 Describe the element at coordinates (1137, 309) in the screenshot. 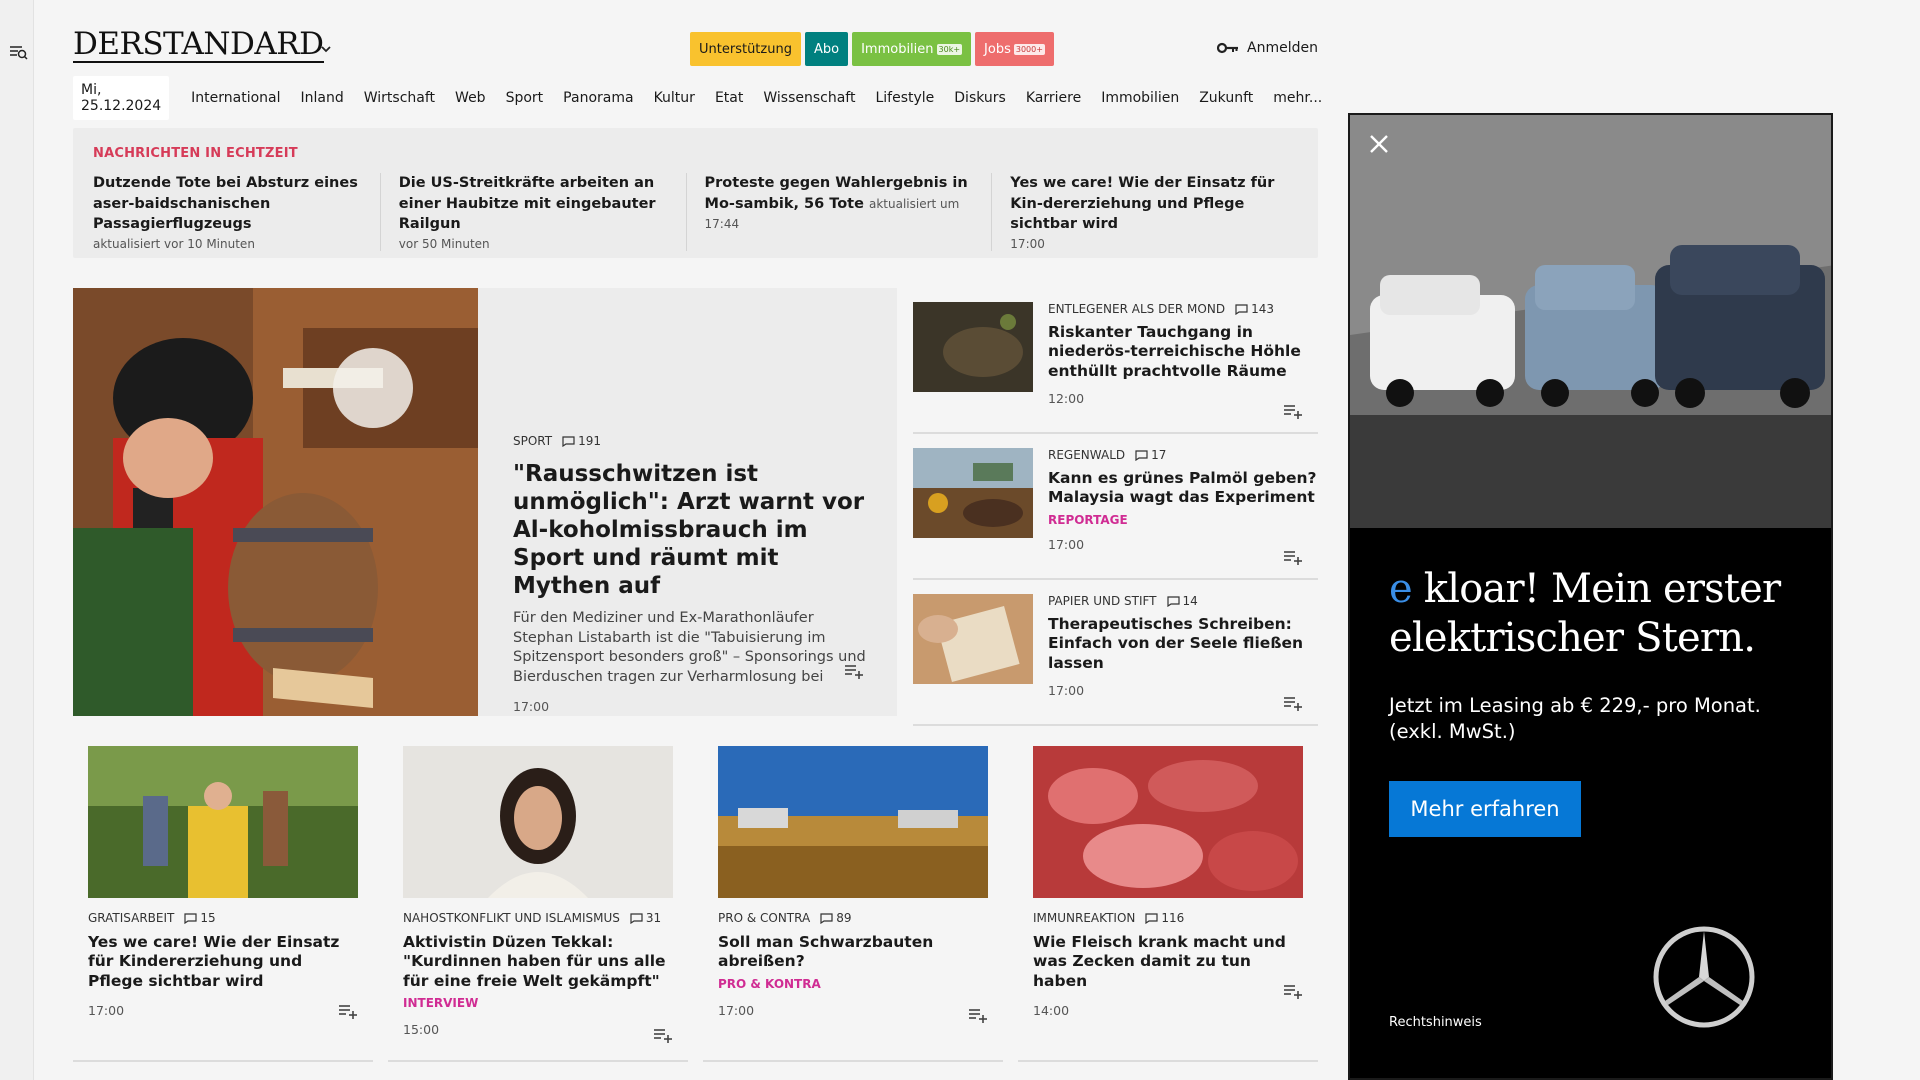

I see `kicker-label: ENTLEGENER ALS DER MOND` at that location.